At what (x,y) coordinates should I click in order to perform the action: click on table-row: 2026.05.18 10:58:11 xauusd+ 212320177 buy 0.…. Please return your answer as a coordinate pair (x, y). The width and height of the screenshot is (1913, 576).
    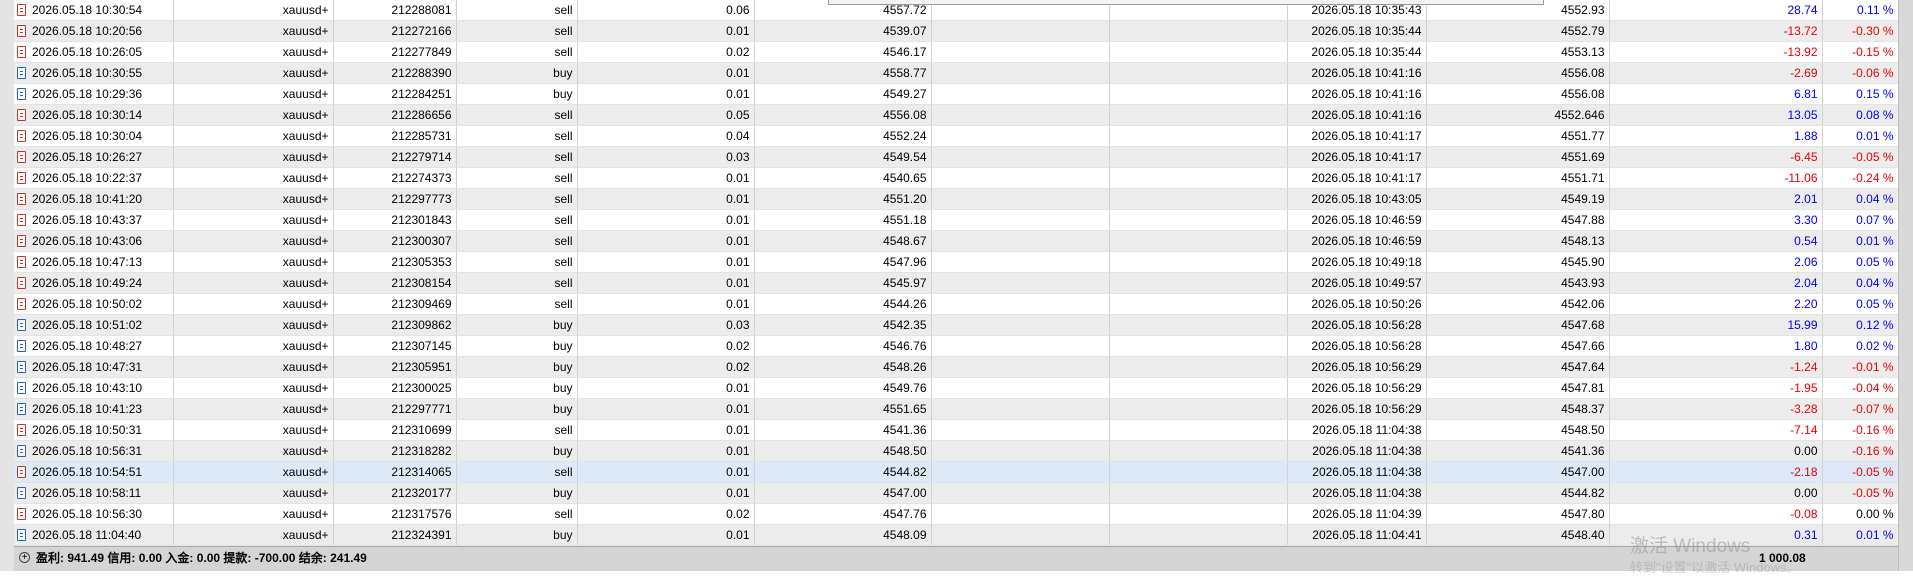
    Looking at the image, I should click on (956, 493).